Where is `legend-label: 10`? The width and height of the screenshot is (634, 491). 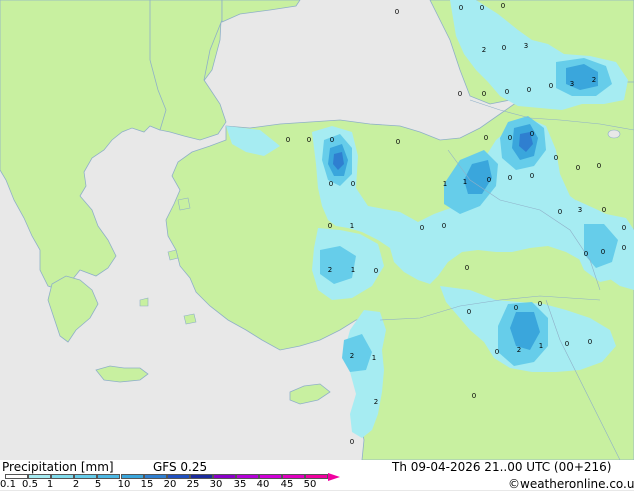
legend-label: 10 is located at coordinates (124, 484).